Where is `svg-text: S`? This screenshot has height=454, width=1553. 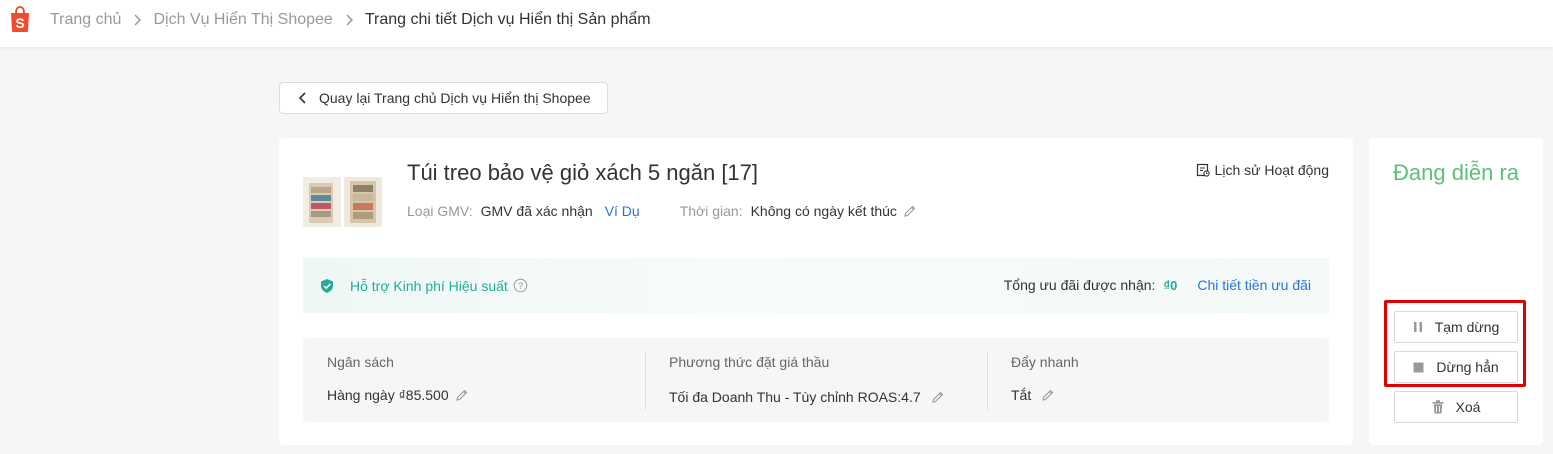 svg-text: S is located at coordinates (19, 23).